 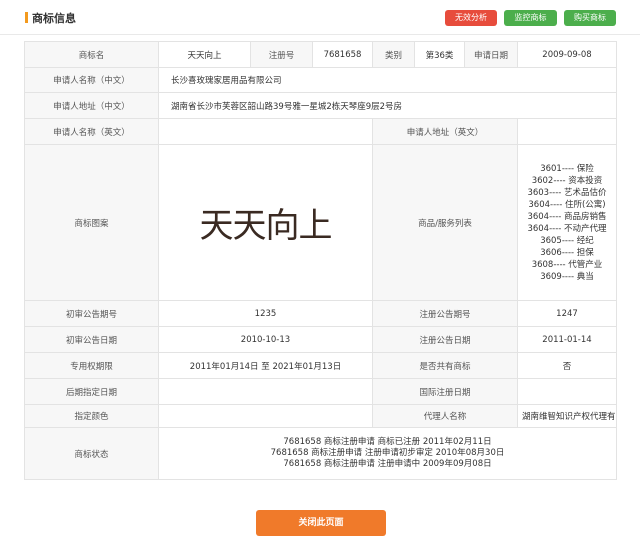 What do you see at coordinates (567, 228) in the screenshot?
I see `service-item: 3604---- 不动产代理` at bounding box center [567, 228].